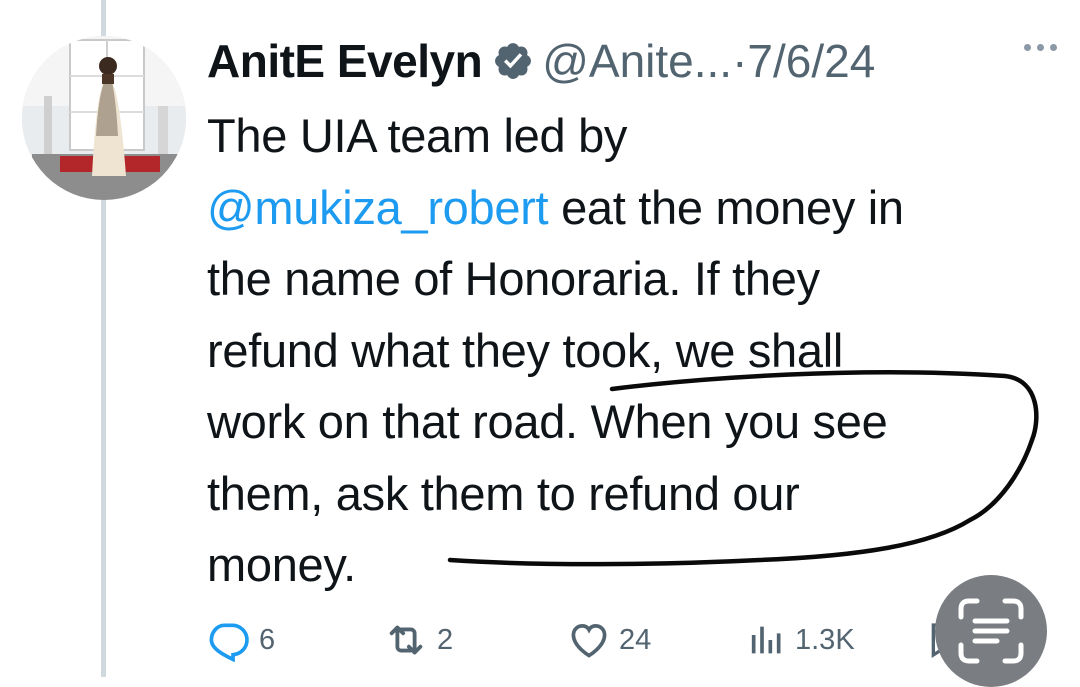 This screenshot has width=1080, height=687. Describe the element at coordinates (417, 135) in the screenshot. I see `tweet-line: The UIA team led by` at that location.